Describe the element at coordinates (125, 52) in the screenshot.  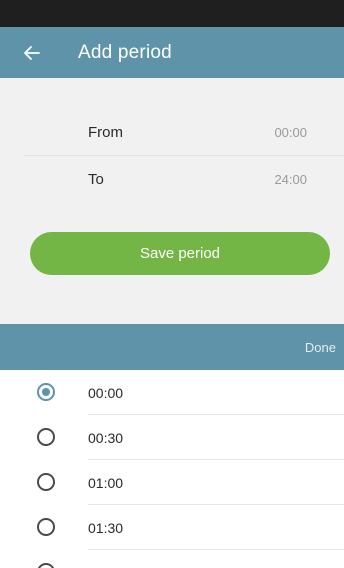
I see `page-title: Add period` at that location.